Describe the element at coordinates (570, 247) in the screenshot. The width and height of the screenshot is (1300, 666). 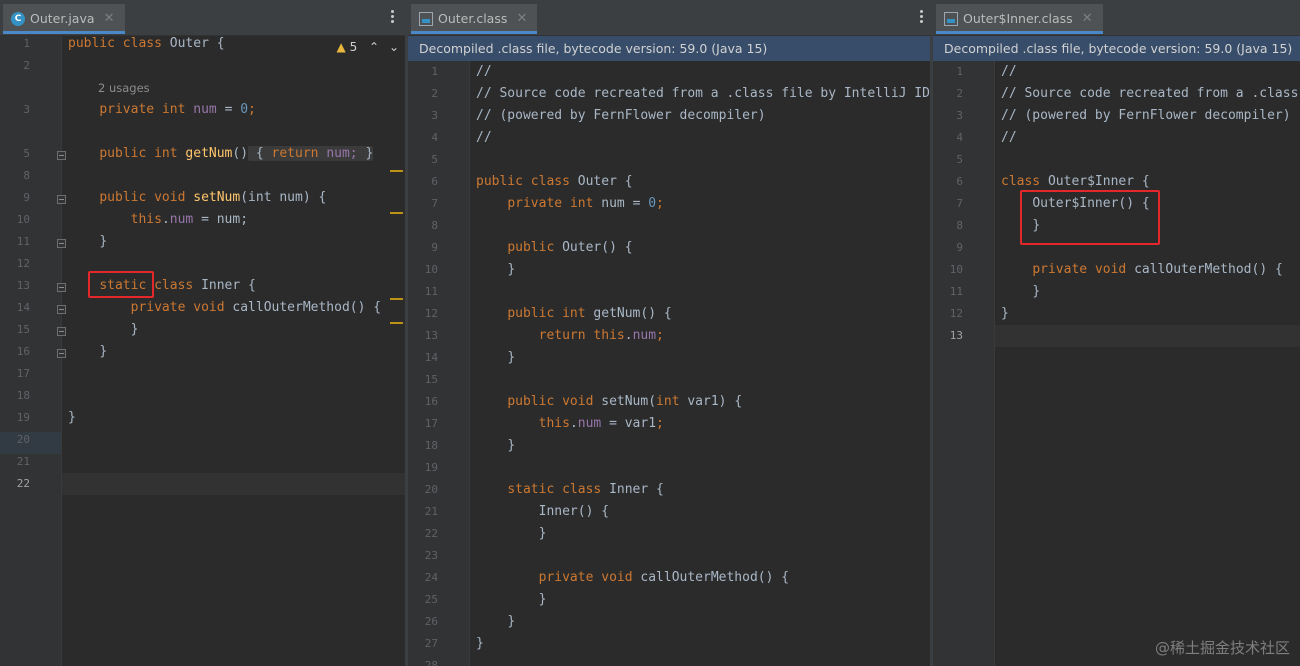
I see `code-line: public Outer() {` at that location.